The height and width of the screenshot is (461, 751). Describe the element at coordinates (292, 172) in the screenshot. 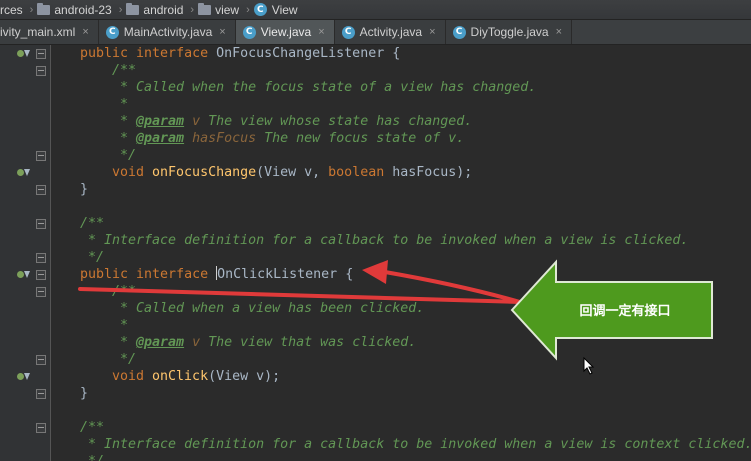

I see `code-text: (View v,` at that location.